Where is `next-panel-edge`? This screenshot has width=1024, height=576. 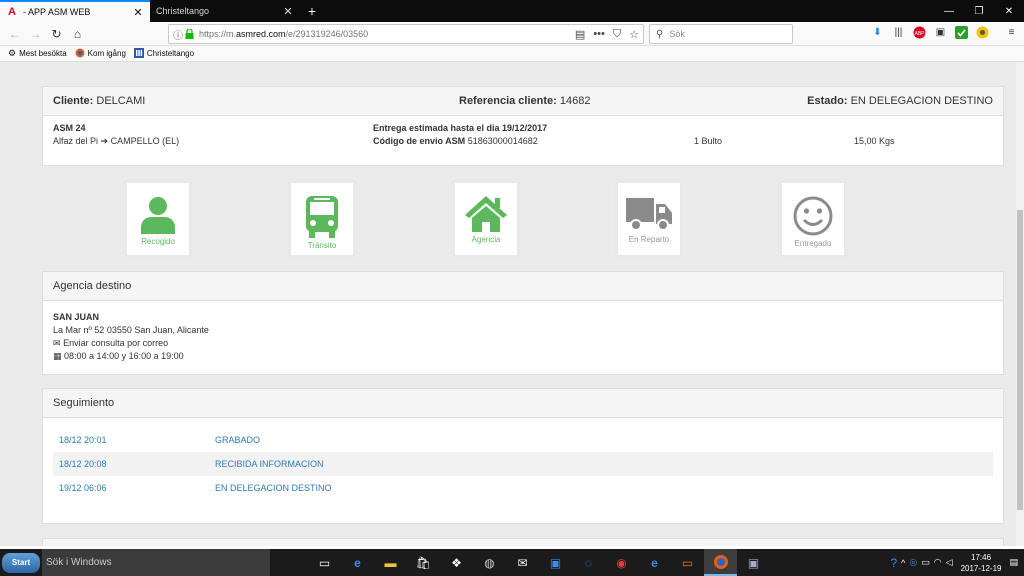 next-panel-edge is located at coordinates (523, 542).